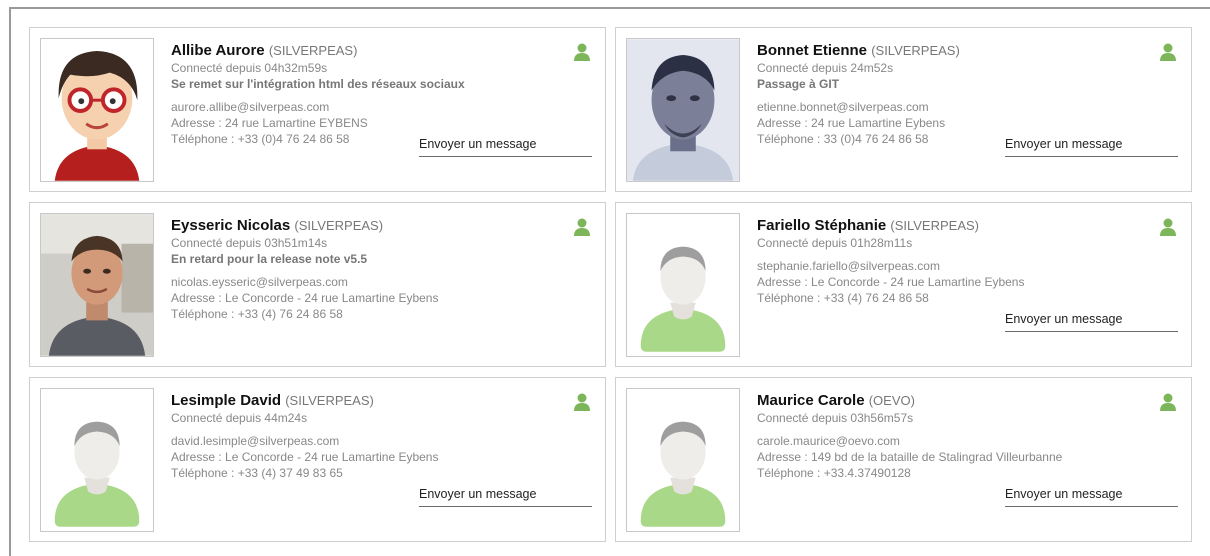 Image resolution: width=1210 pixels, height=556 pixels. What do you see at coordinates (851, 123) in the screenshot?
I see `contact-address: Adresse : 24 rue Lamartine Eybens` at bounding box center [851, 123].